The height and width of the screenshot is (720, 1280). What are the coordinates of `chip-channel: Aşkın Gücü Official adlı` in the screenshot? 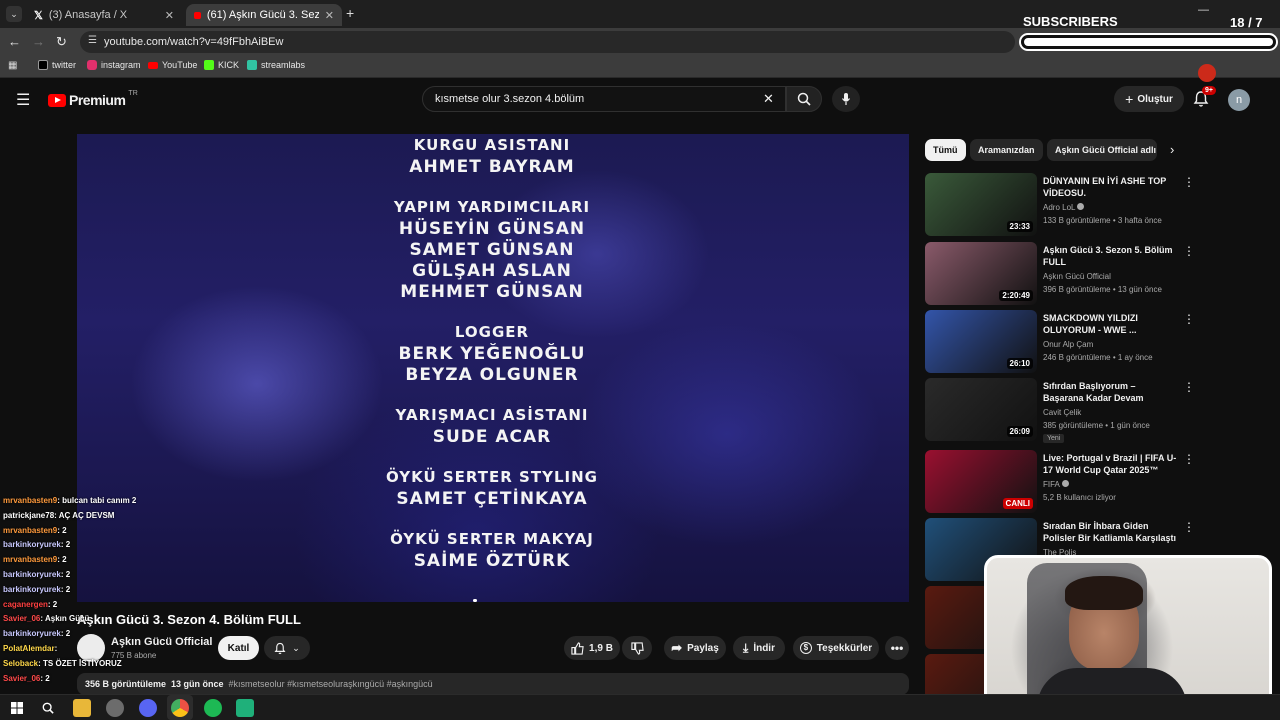 It's located at (1102, 150).